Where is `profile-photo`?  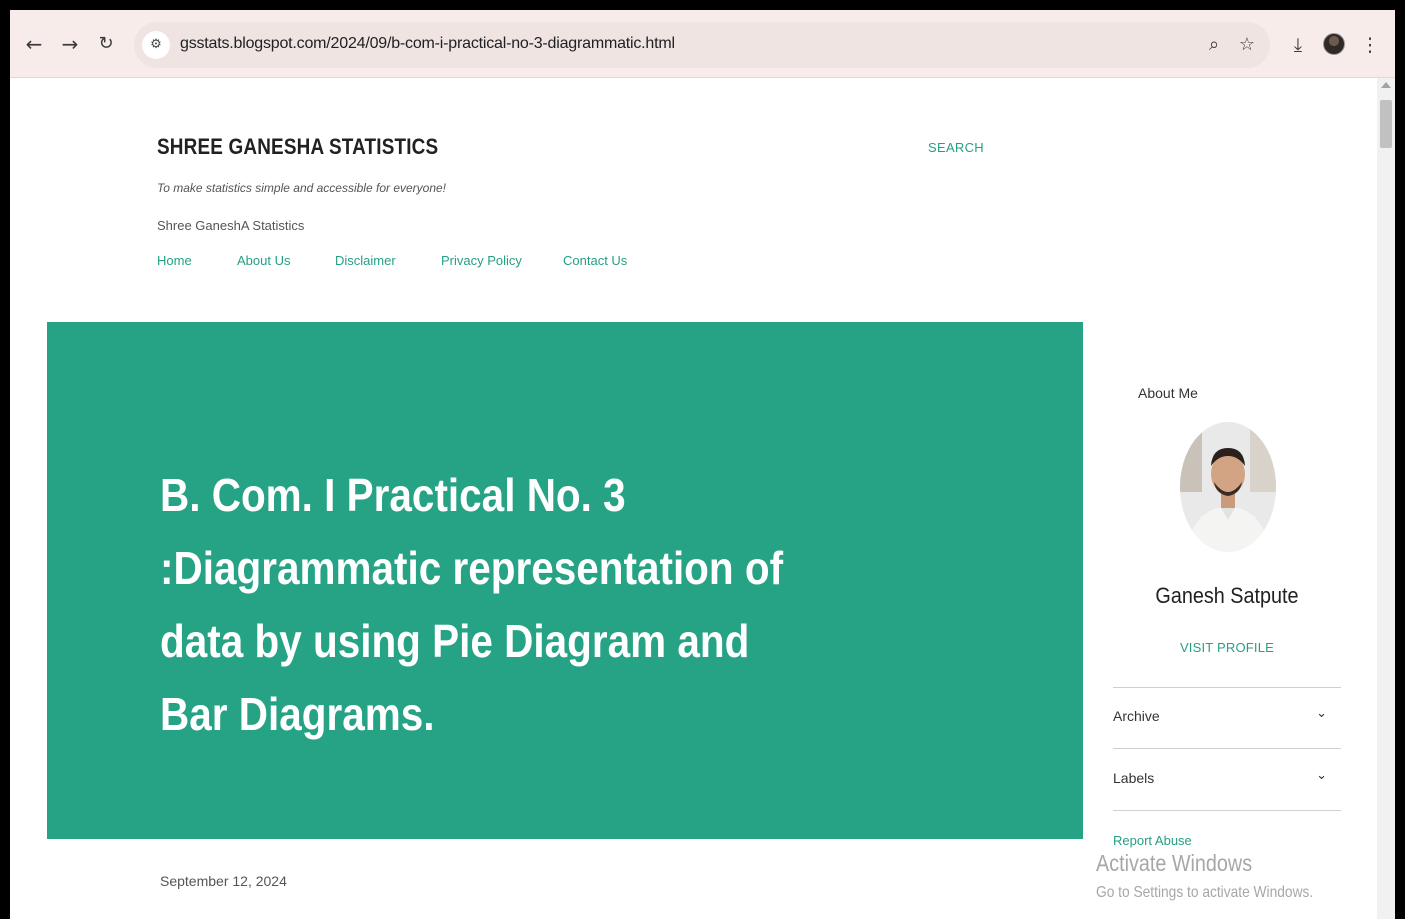
profile-photo is located at coordinates (1228, 487).